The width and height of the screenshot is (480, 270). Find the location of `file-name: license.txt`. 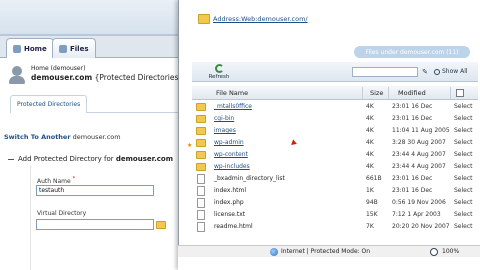

file-name: license.txt is located at coordinates (229, 214).